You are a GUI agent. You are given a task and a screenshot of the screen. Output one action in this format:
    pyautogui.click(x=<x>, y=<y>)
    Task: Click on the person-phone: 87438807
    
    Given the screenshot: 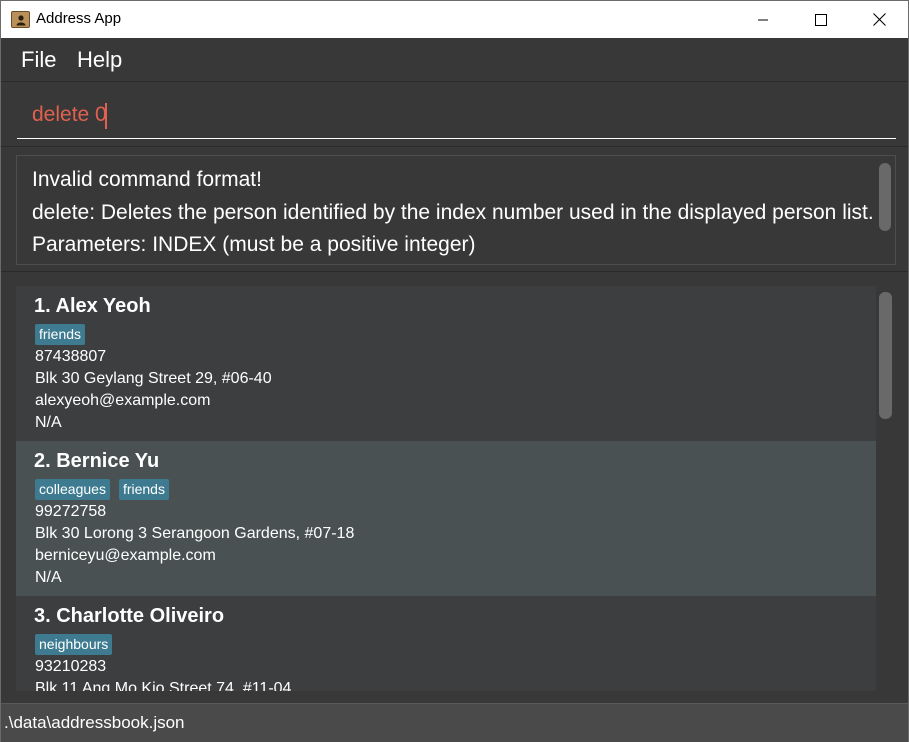 What is the action you would take?
    pyautogui.click(x=71, y=356)
    